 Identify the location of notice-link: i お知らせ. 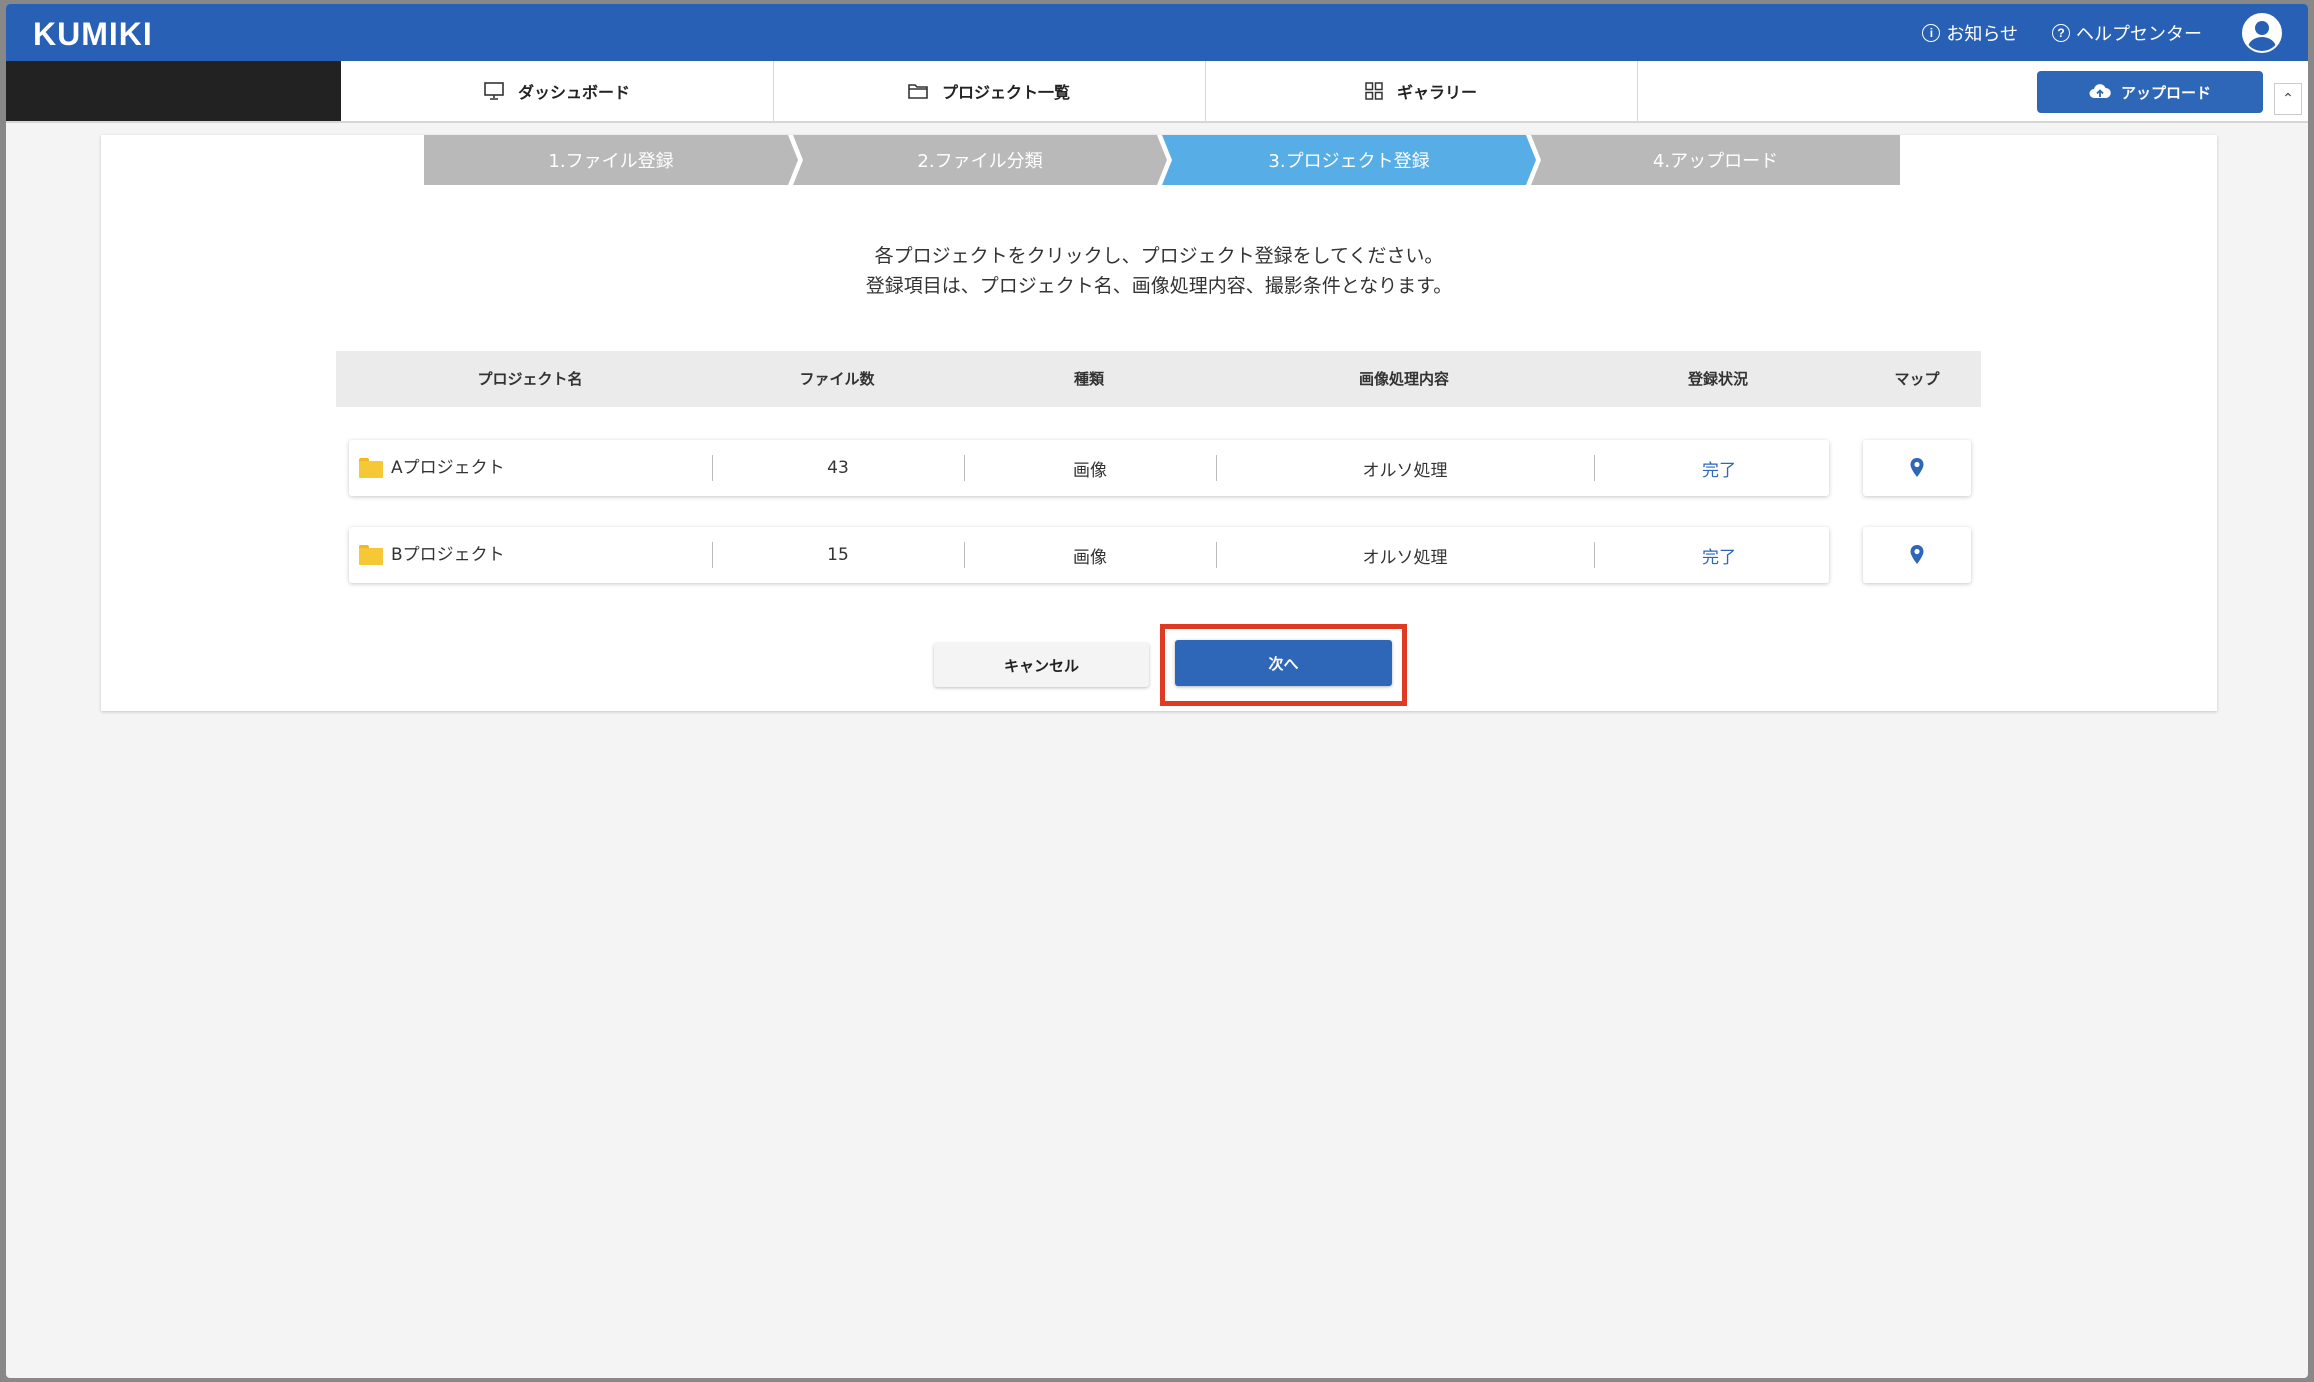
(1970, 33).